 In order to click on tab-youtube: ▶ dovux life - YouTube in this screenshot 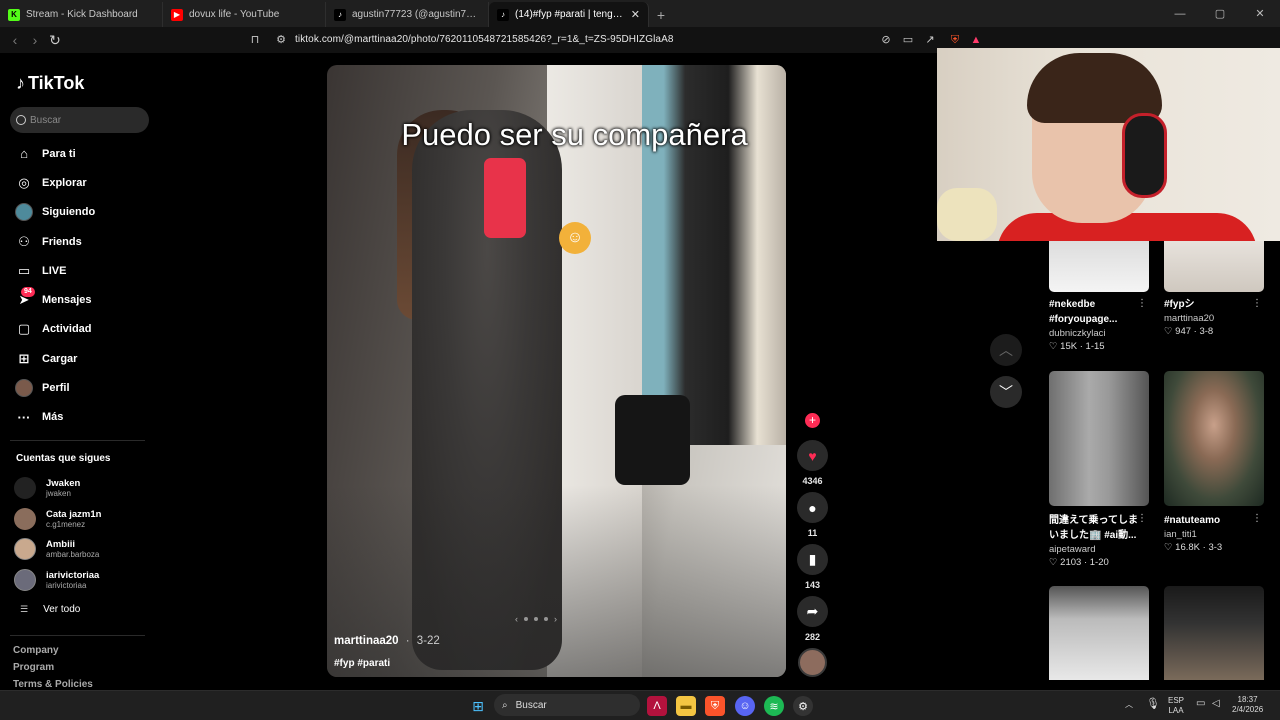, I will do `click(244, 14)`.